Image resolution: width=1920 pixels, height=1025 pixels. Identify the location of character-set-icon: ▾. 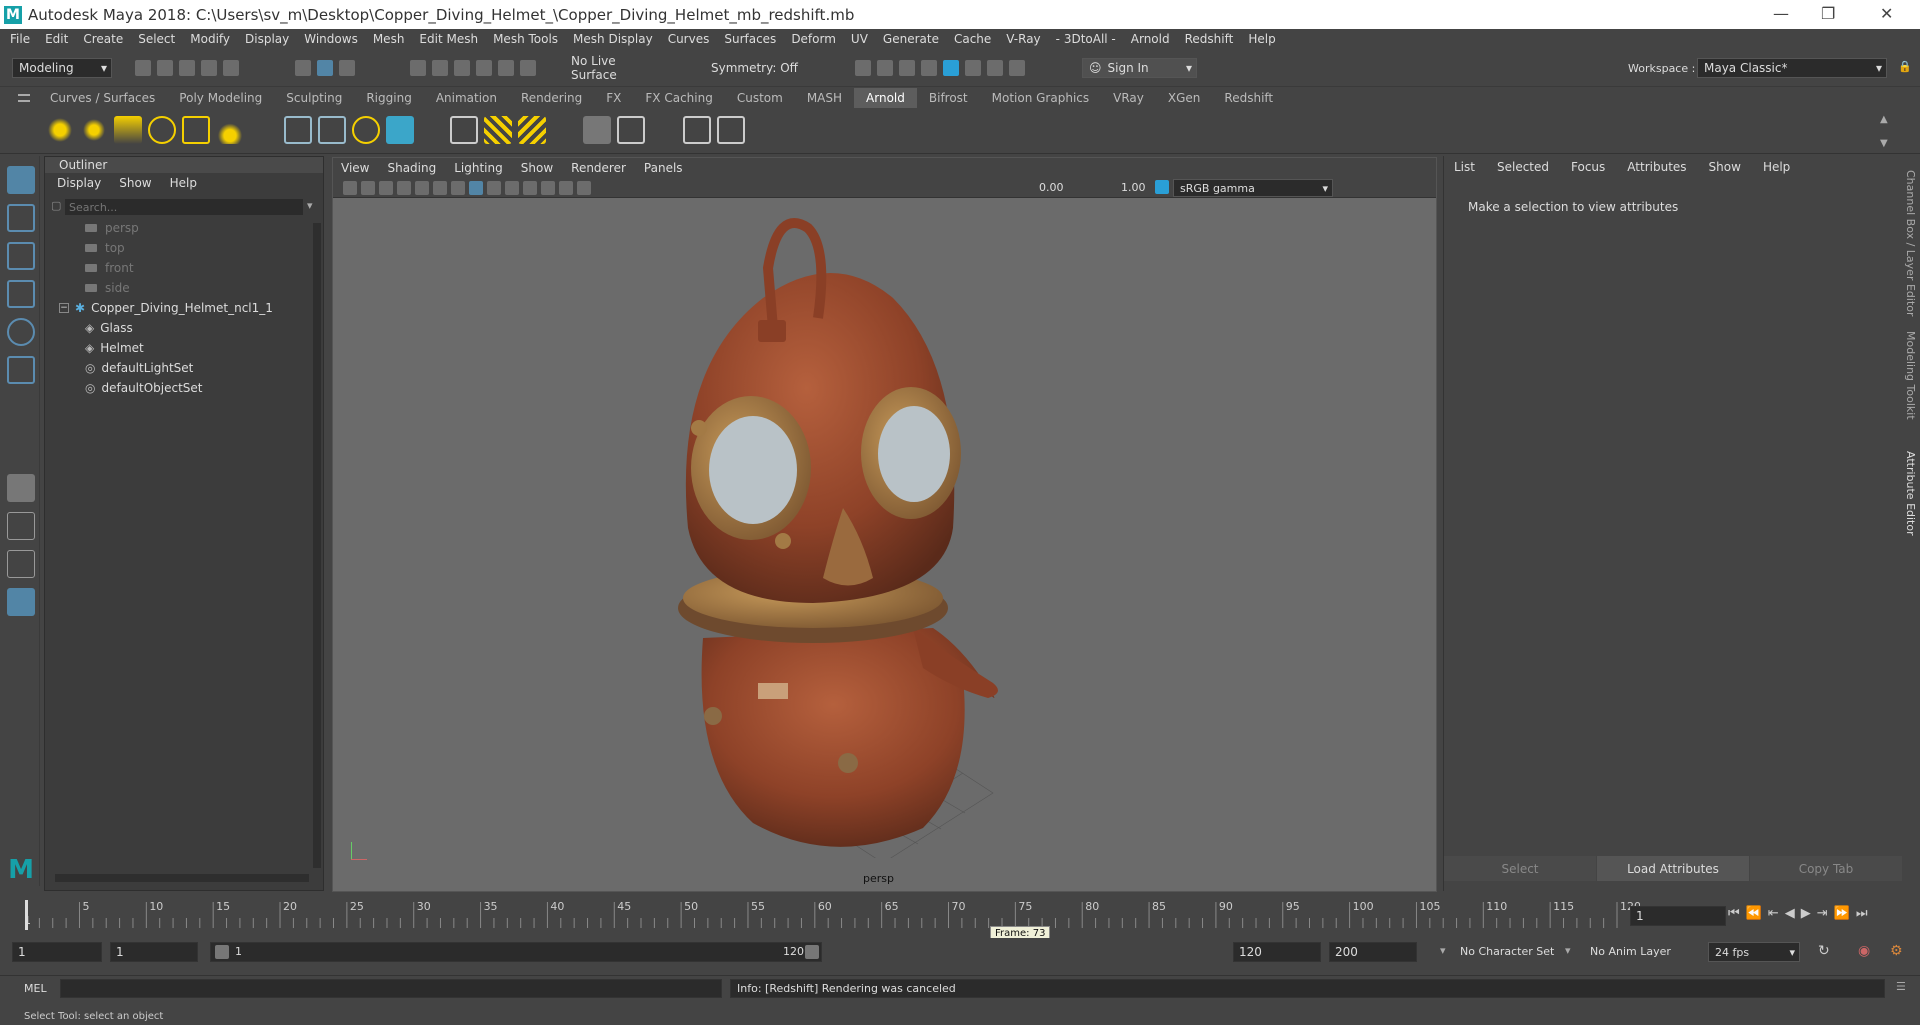
(1443, 950).